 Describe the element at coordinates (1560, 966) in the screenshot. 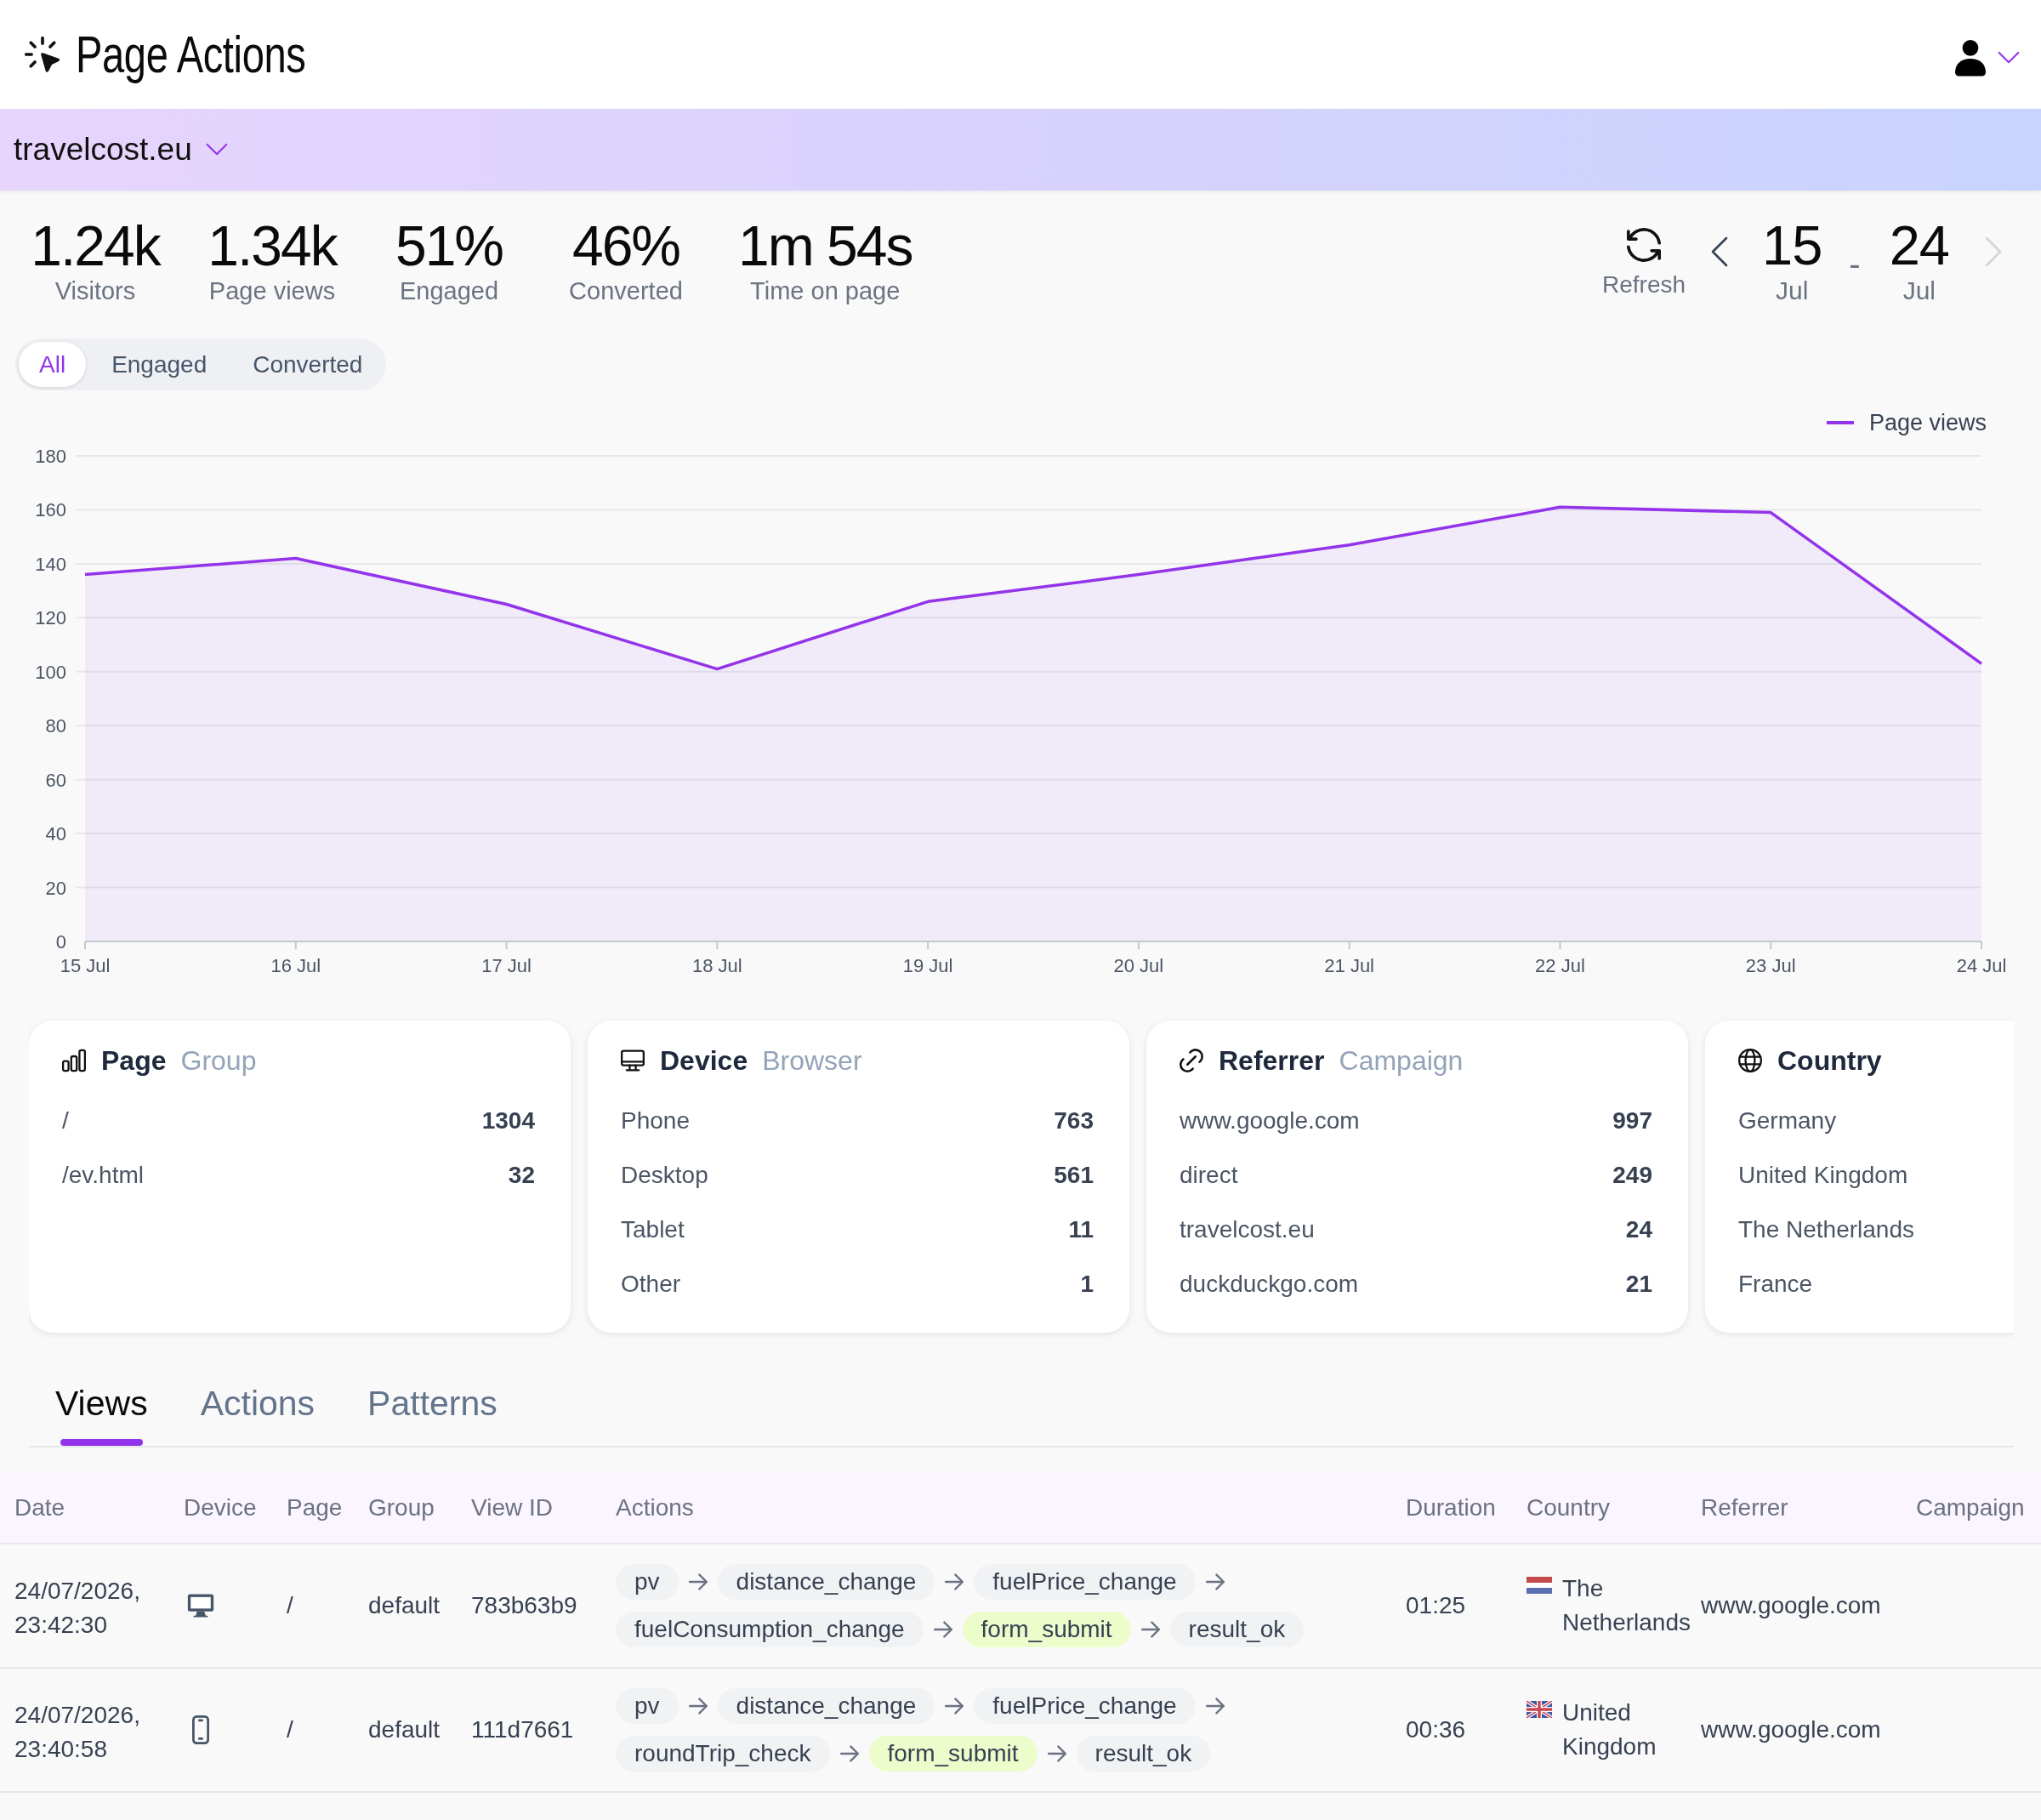

I see `x-axis-label: 22 Jul` at that location.